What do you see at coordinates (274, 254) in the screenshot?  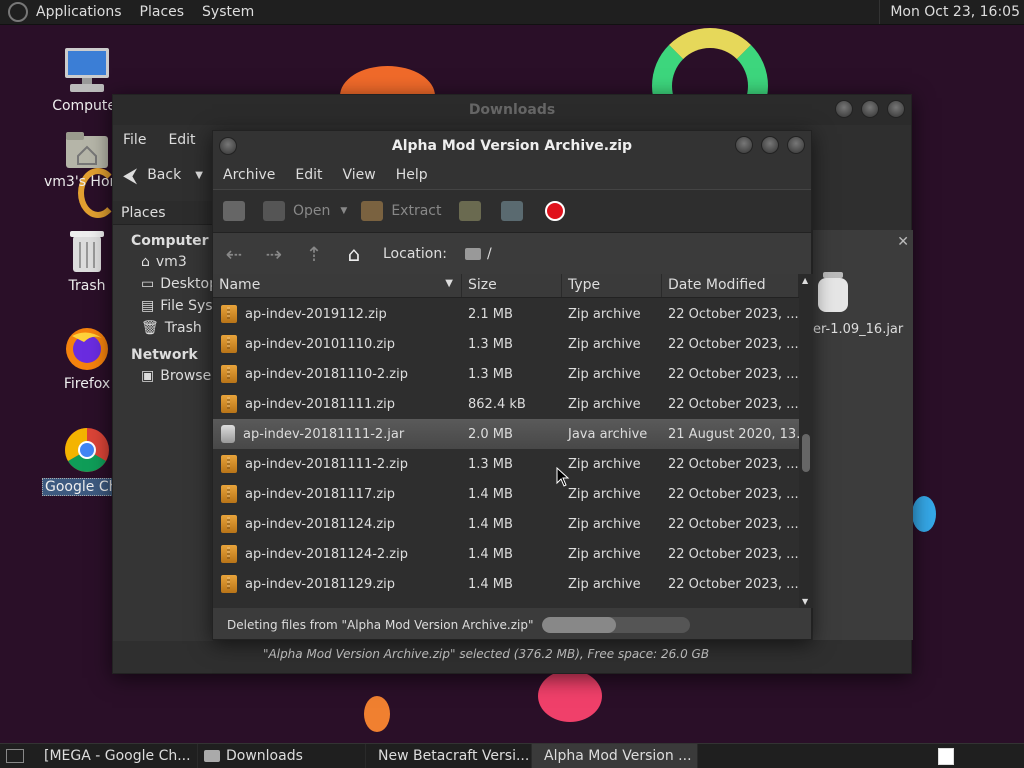 I see `forward-icon: ⇢` at bounding box center [274, 254].